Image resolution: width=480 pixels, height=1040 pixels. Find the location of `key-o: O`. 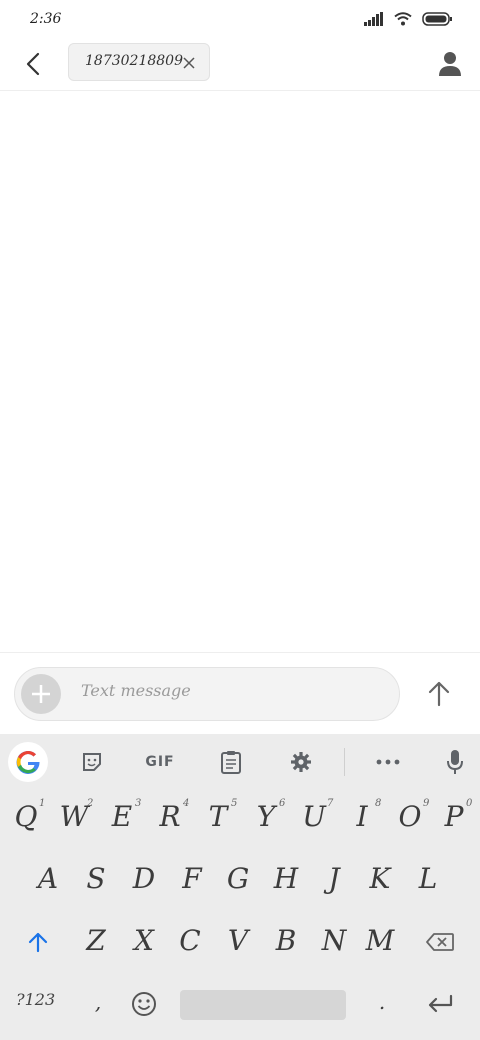

key-o: O is located at coordinates (410, 816).